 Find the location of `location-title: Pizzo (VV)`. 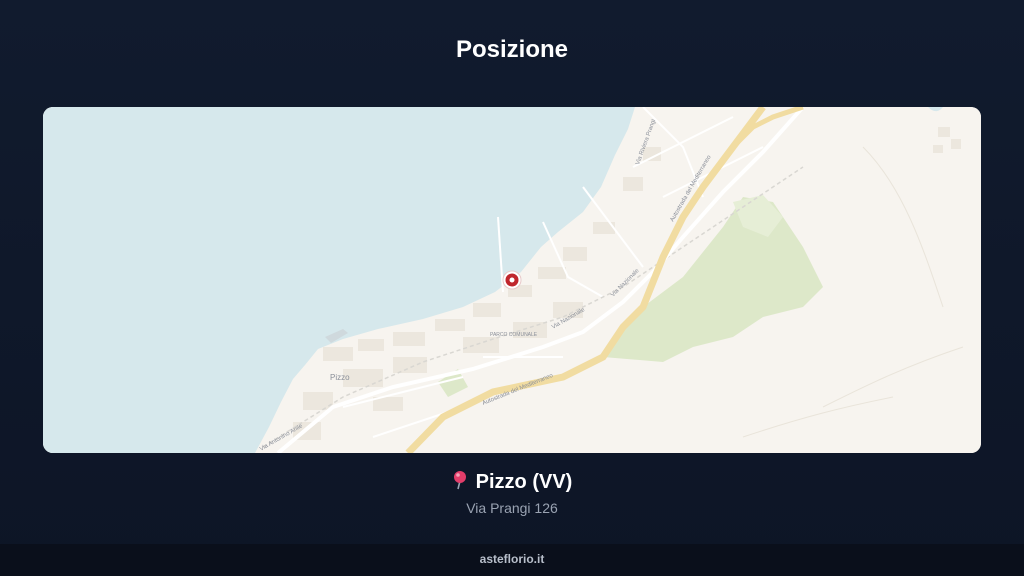

location-title: Pizzo (VV) is located at coordinates (512, 483).